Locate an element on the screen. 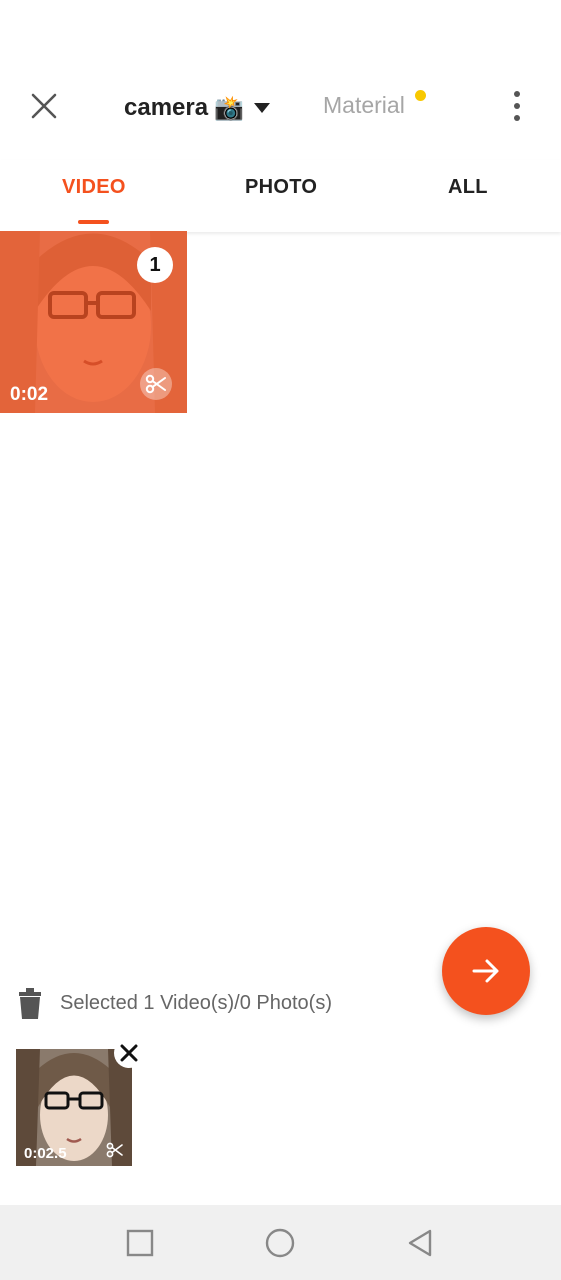 This screenshot has height=1280, width=561. more-vertical-icon is located at coordinates (517, 94).